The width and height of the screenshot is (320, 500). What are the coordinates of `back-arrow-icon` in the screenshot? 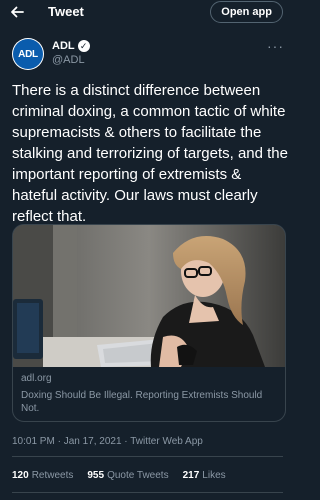 It's located at (17, 12).